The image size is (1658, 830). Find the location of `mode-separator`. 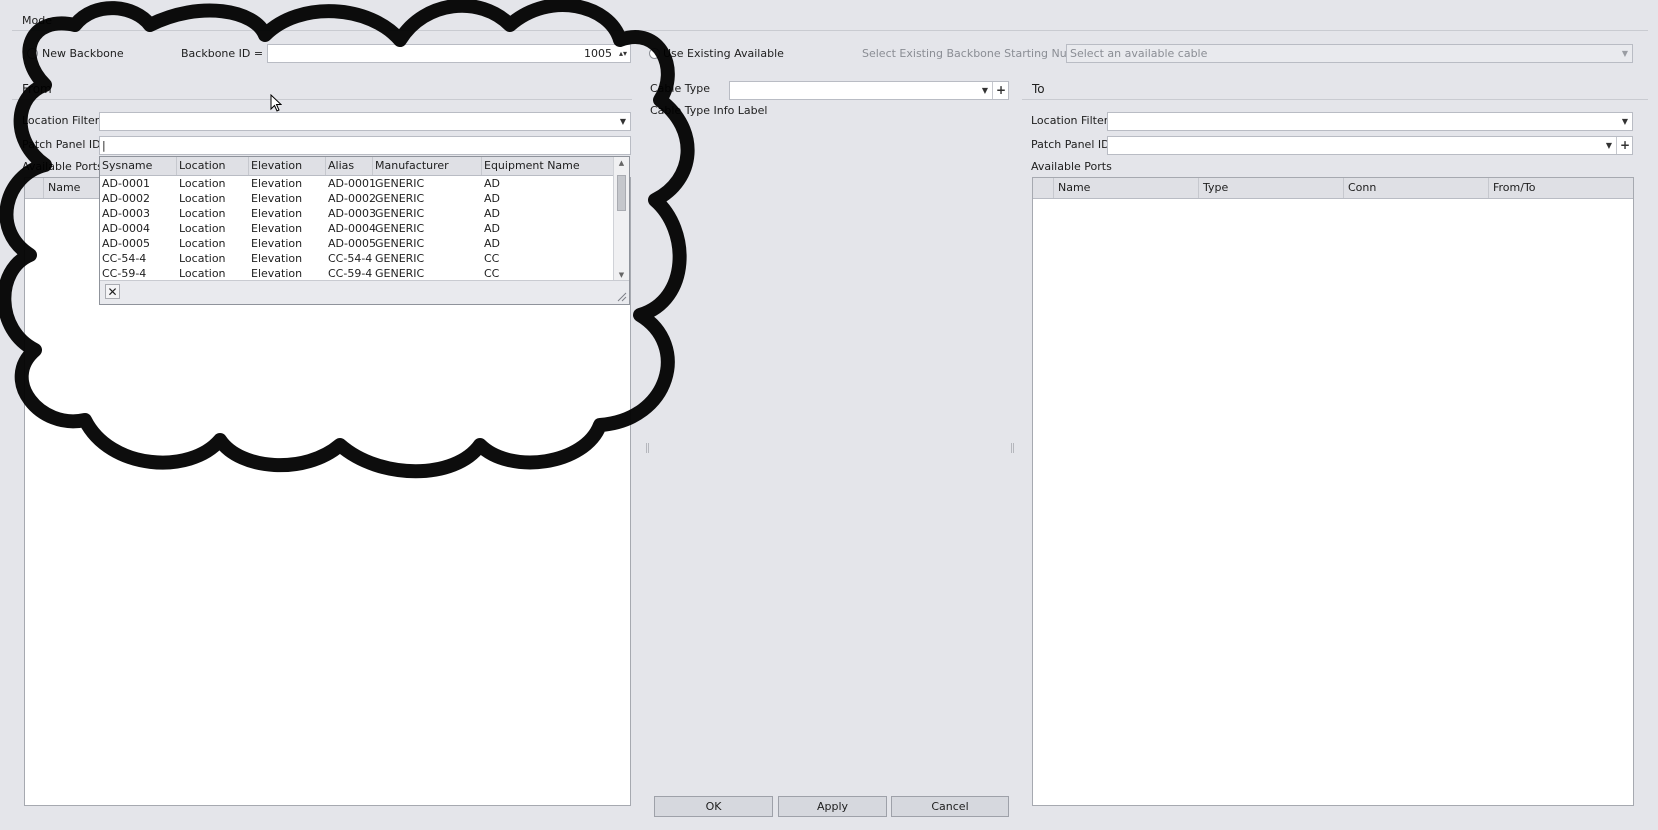

mode-separator is located at coordinates (830, 30).